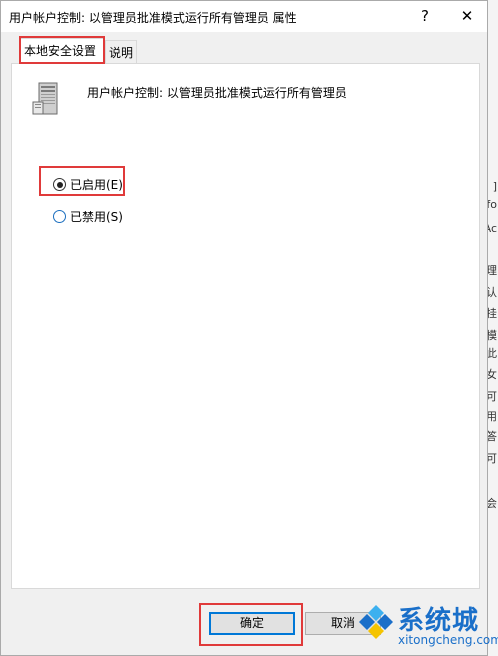  I want to click on close-icon: ✕, so click(467, 16).